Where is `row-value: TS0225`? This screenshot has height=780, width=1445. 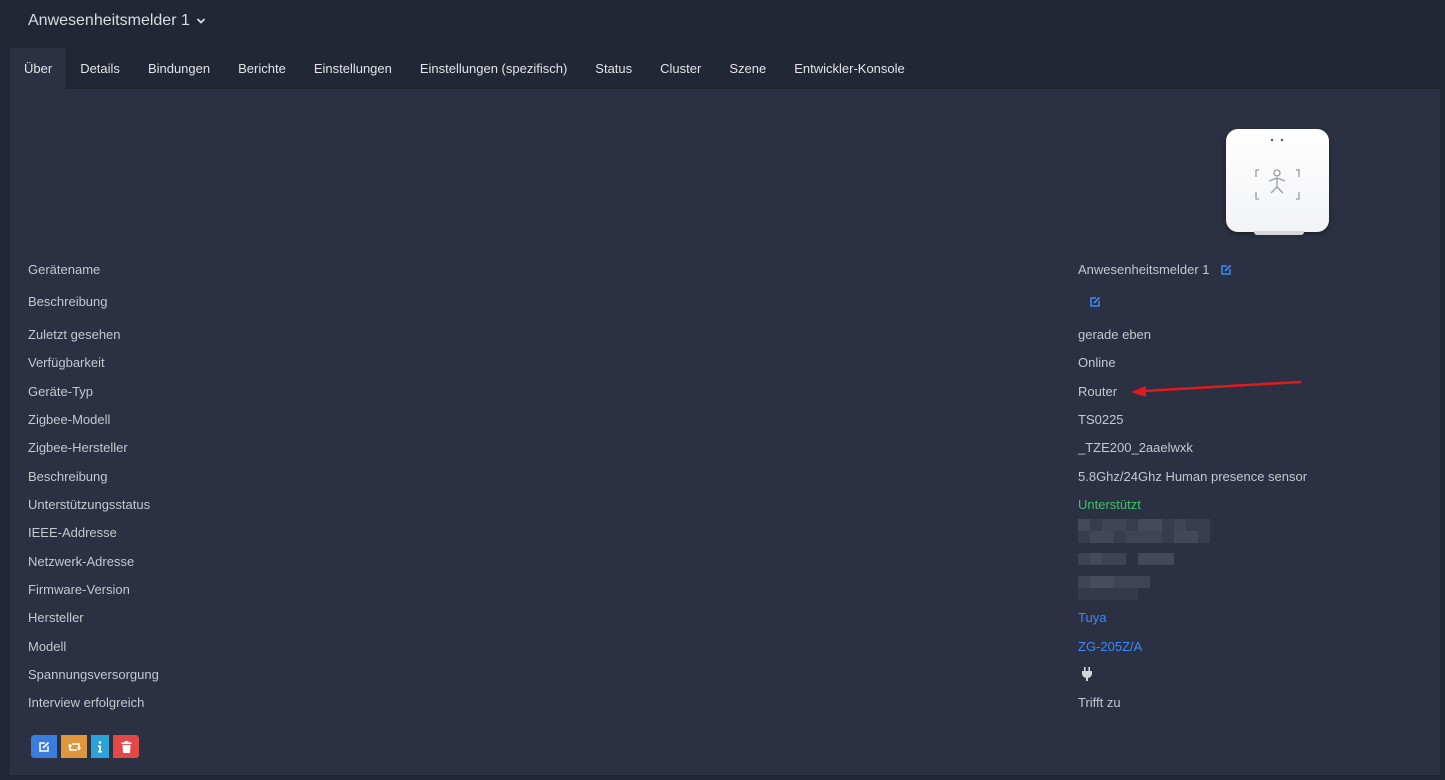
row-value: TS0225 is located at coordinates (1101, 419).